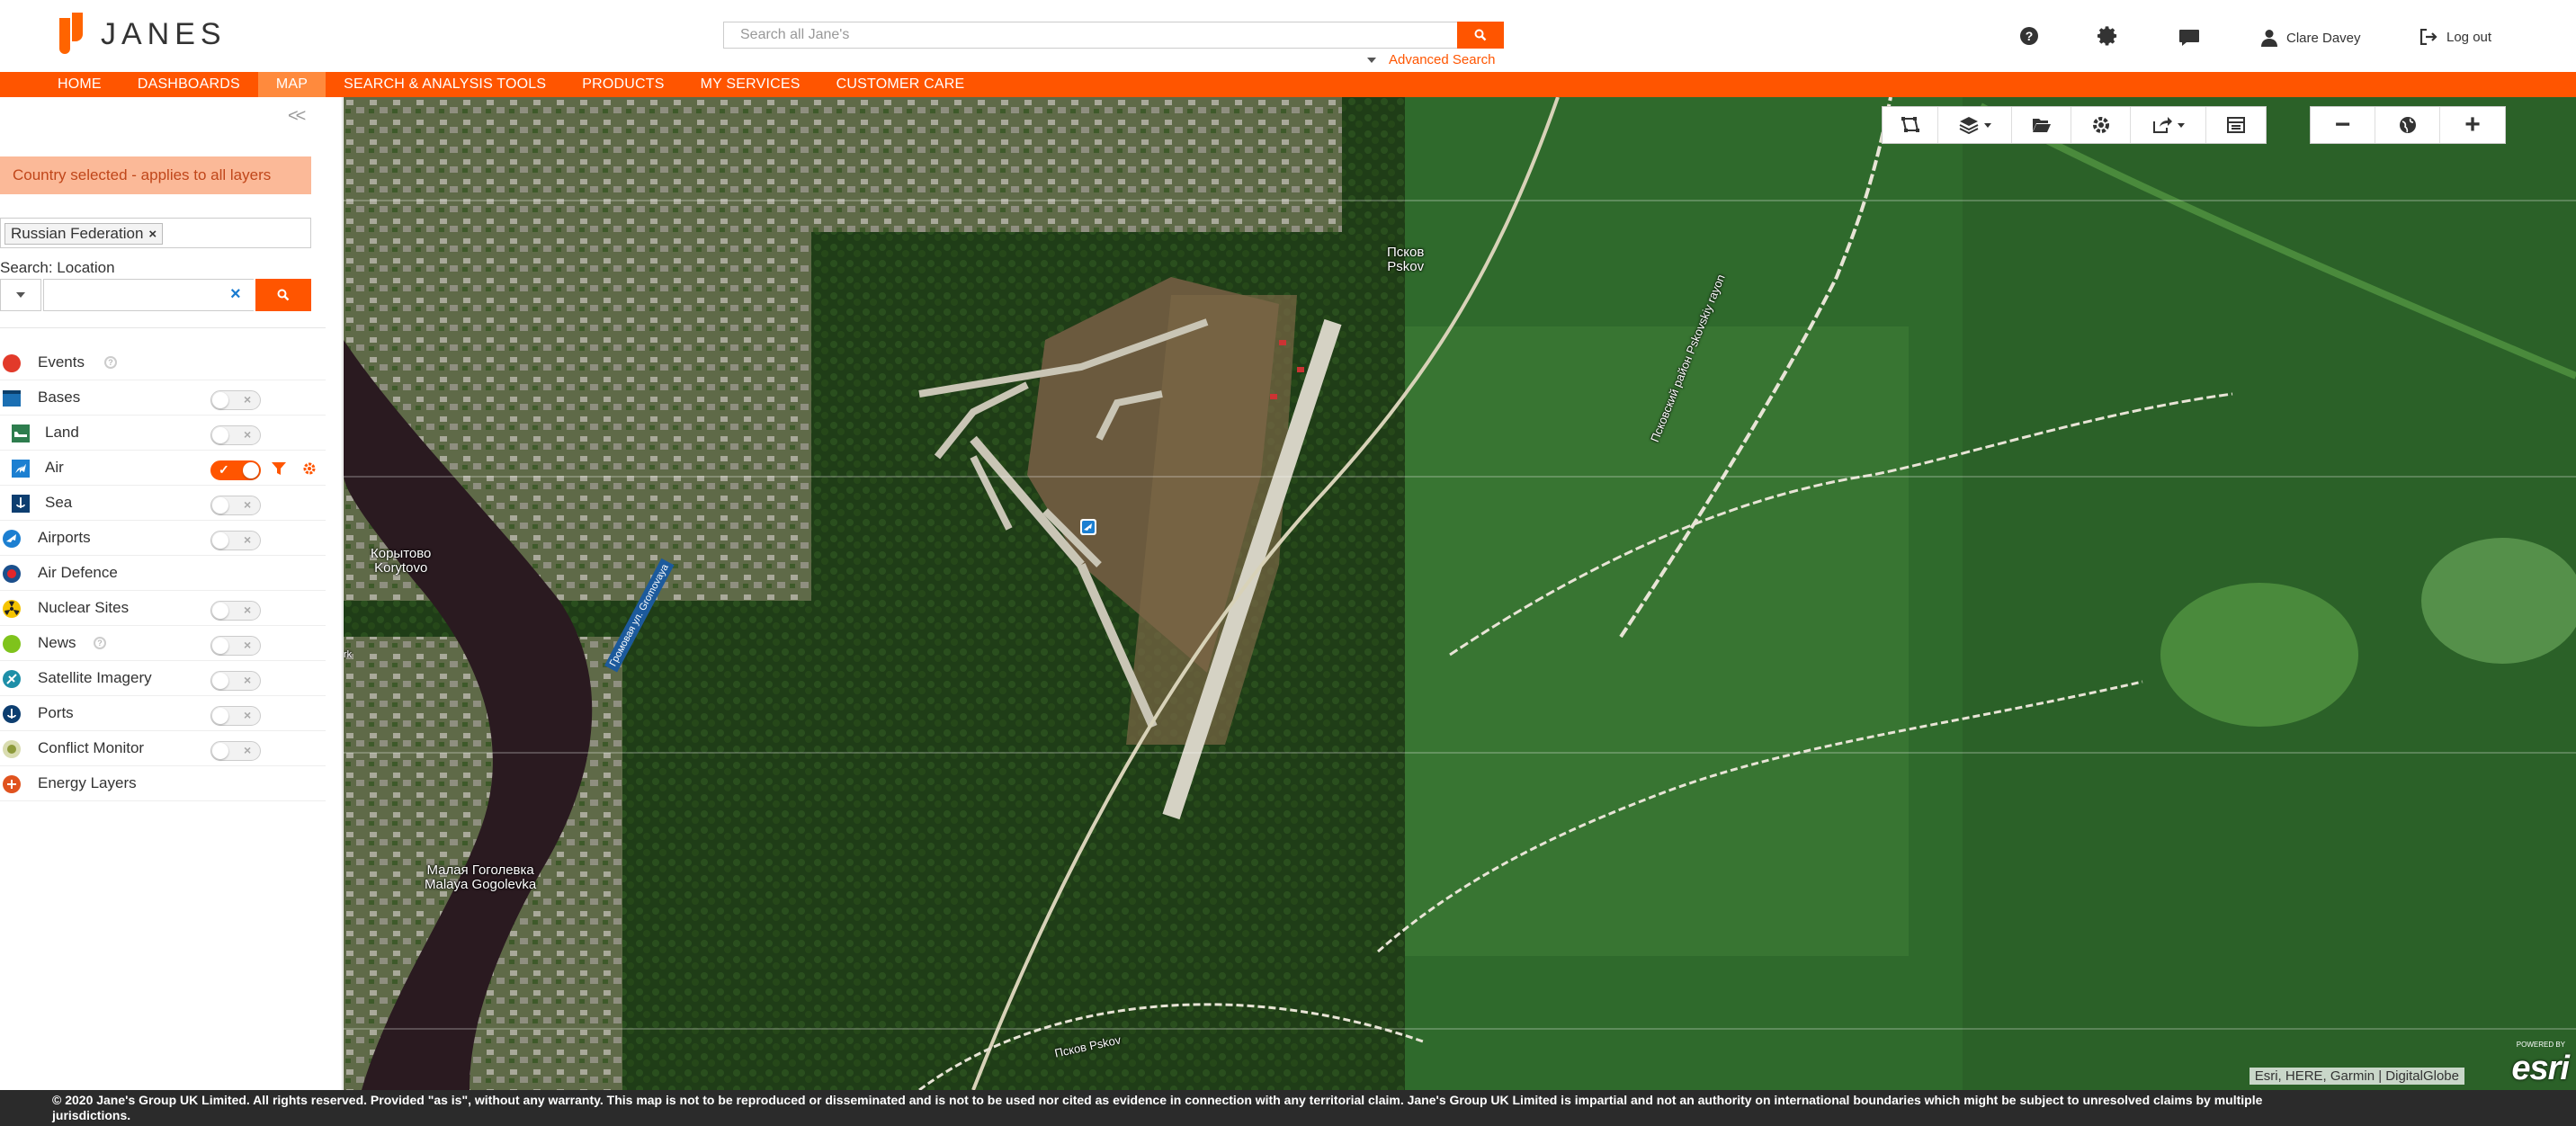 This screenshot has height=1126, width=2576. What do you see at coordinates (148, 295) in the screenshot?
I see `location-search-input` at bounding box center [148, 295].